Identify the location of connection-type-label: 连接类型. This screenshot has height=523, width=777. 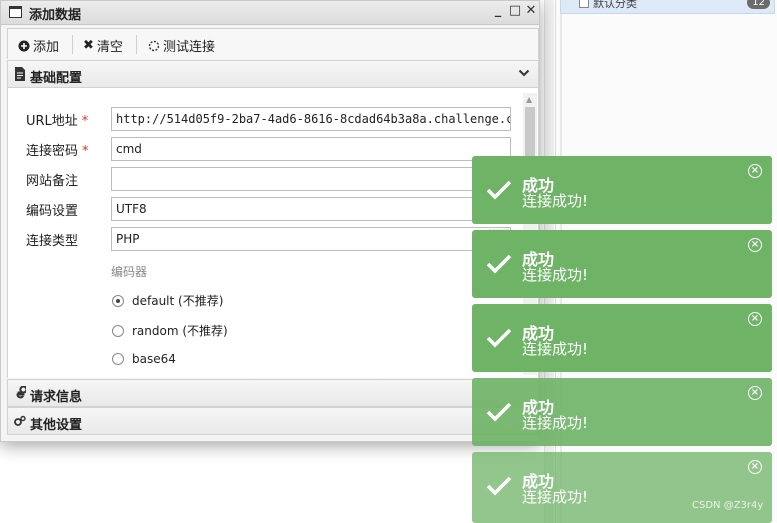
(52, 241).